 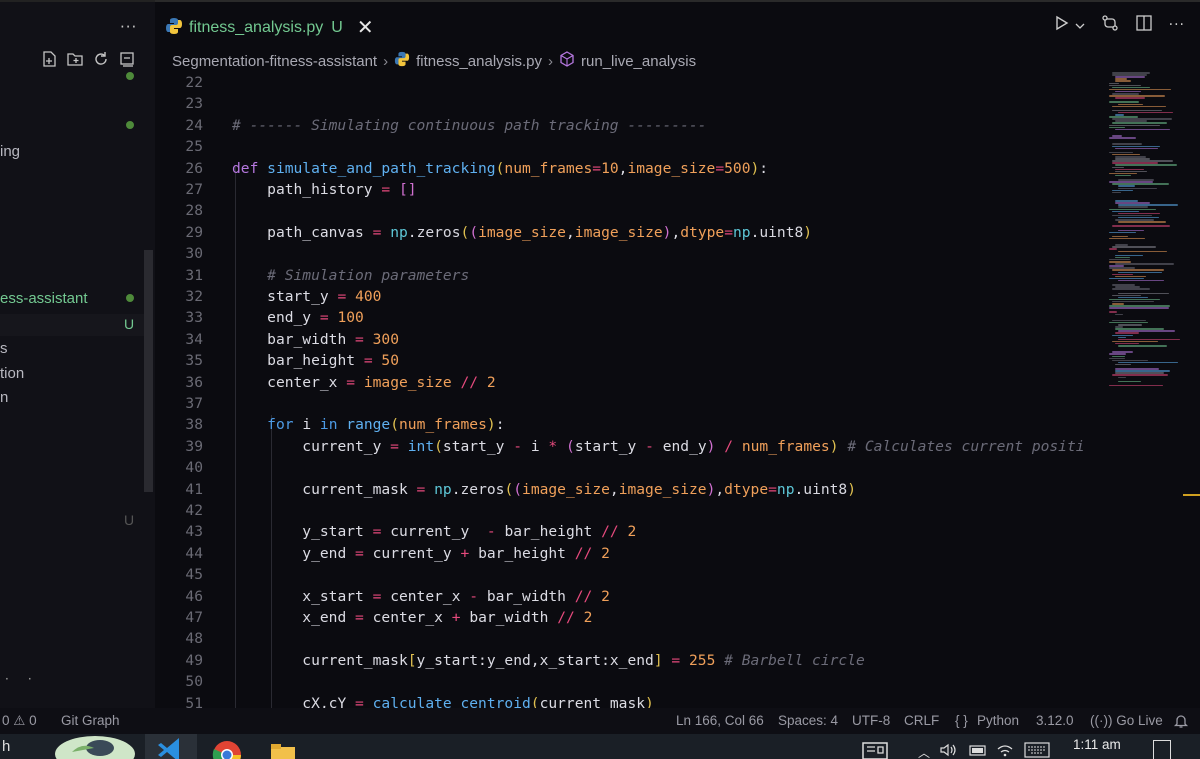 I want to click on explorer-item: n, so click(x=4, y=397).